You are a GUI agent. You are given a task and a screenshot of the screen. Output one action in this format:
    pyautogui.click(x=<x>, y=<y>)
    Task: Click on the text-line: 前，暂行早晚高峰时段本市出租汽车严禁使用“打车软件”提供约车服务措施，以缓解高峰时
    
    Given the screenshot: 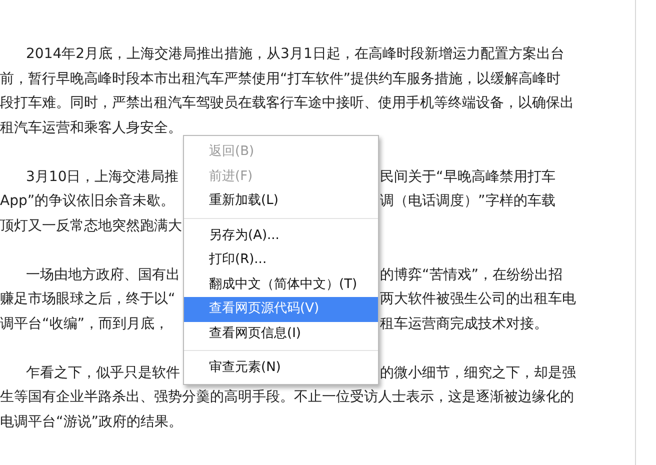 What is the action you would take?
    pyautogui.click(x=280, y=79)
    